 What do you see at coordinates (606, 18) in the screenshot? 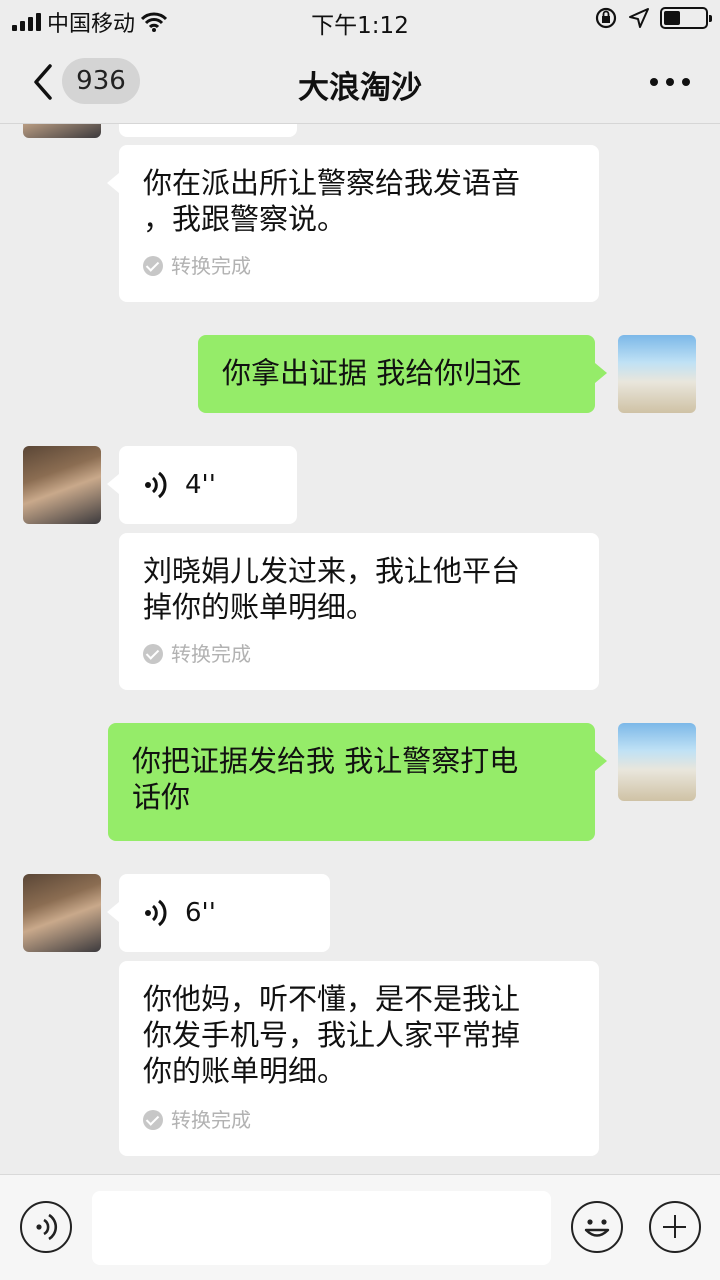
I see `orientation-lock-icon` at bounding box center [606, 18].